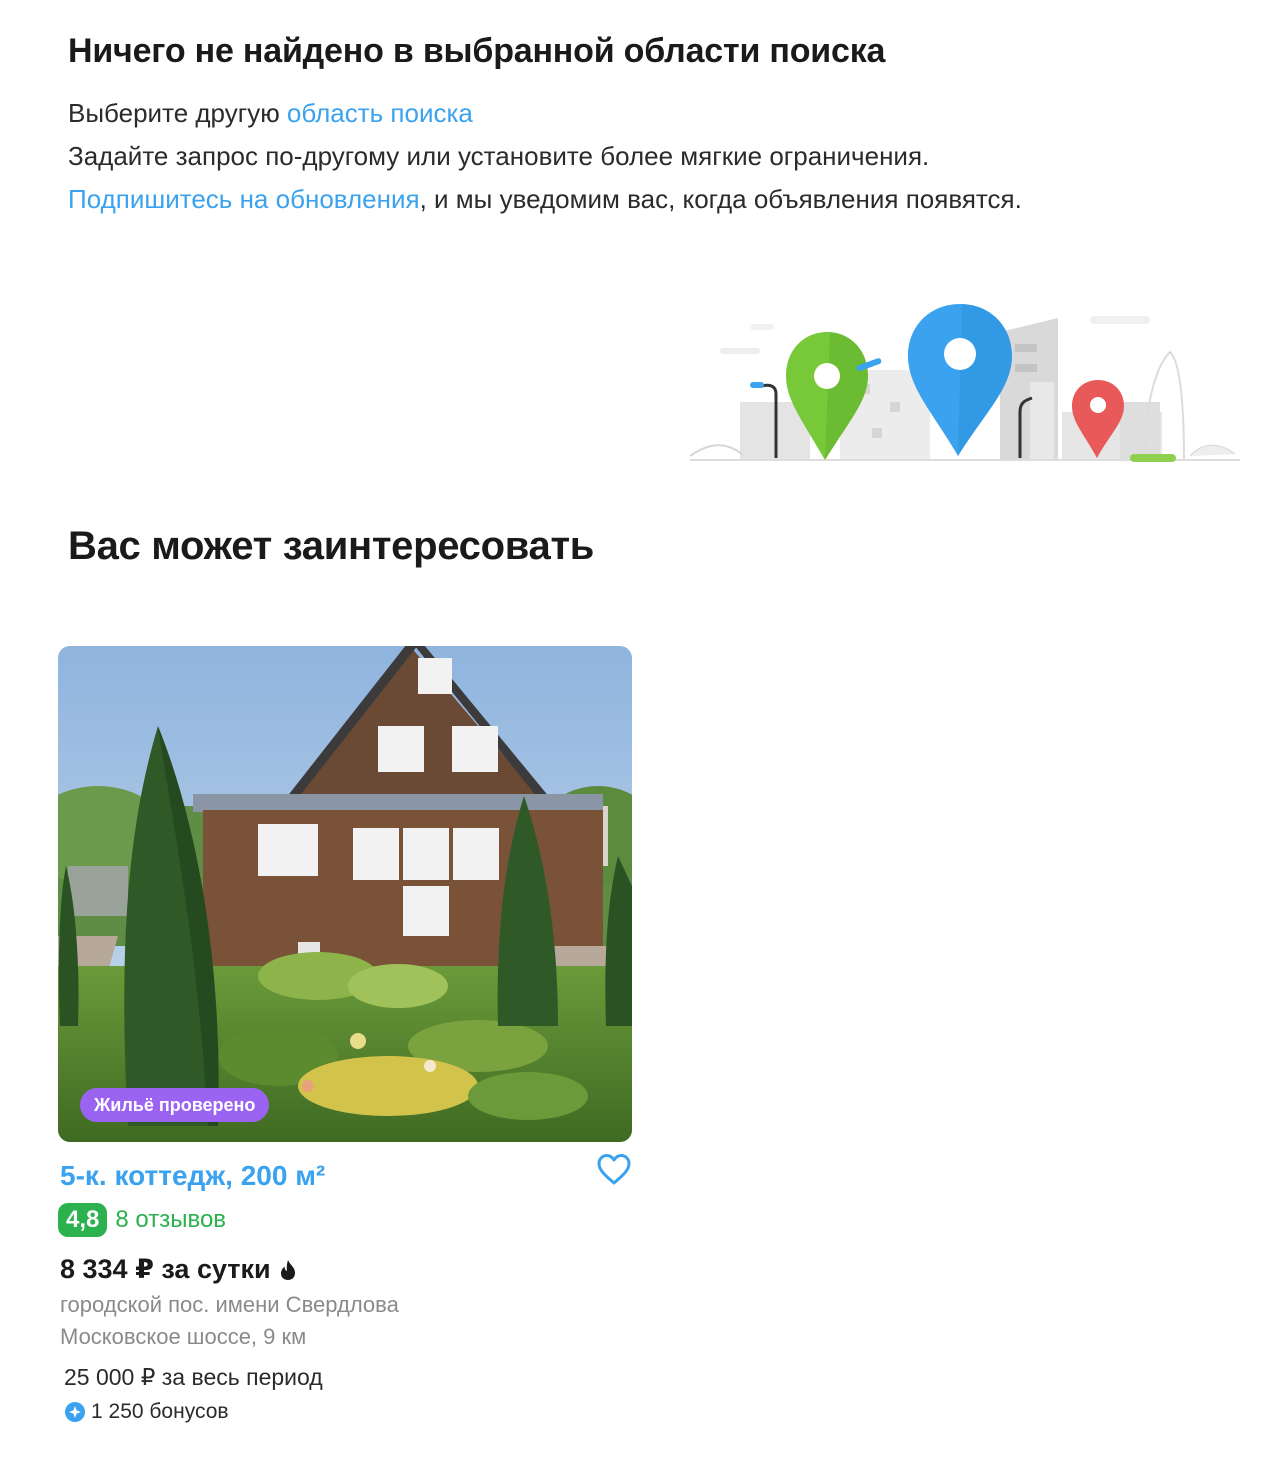 This screenshot has height=1482, width=1270. Describe the element at coordinates (244, 199) in the screenshot. I see `subscribe-link: Подпишитесь на обновления` at that location.